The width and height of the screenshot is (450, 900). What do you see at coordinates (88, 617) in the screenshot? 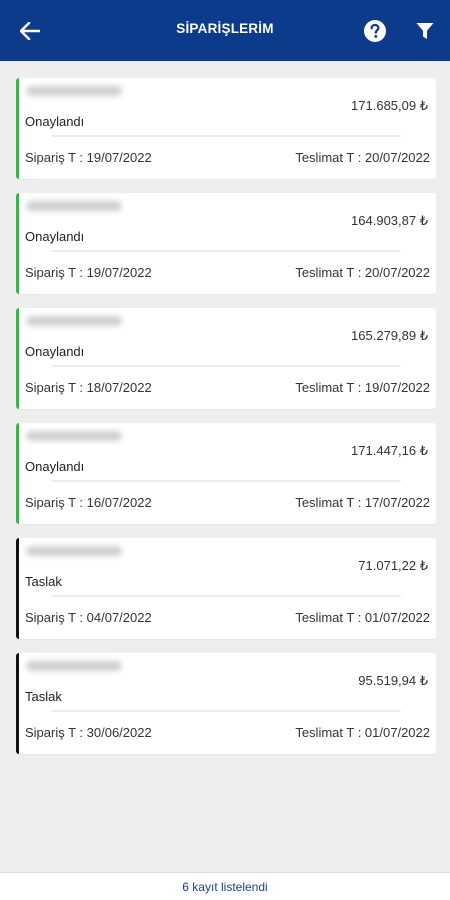
I see `order-date: Sipariş T : 04/07/2022` at bounding box center [88, 617].